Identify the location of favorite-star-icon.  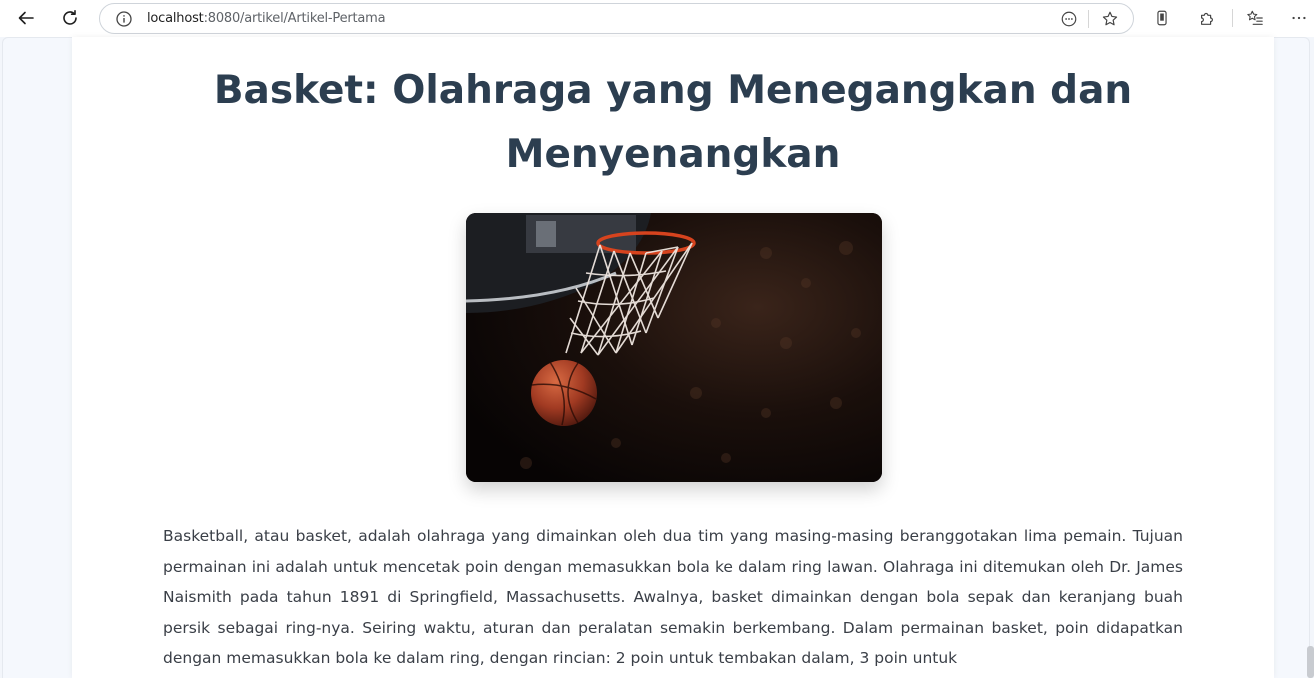
(1110, 19).